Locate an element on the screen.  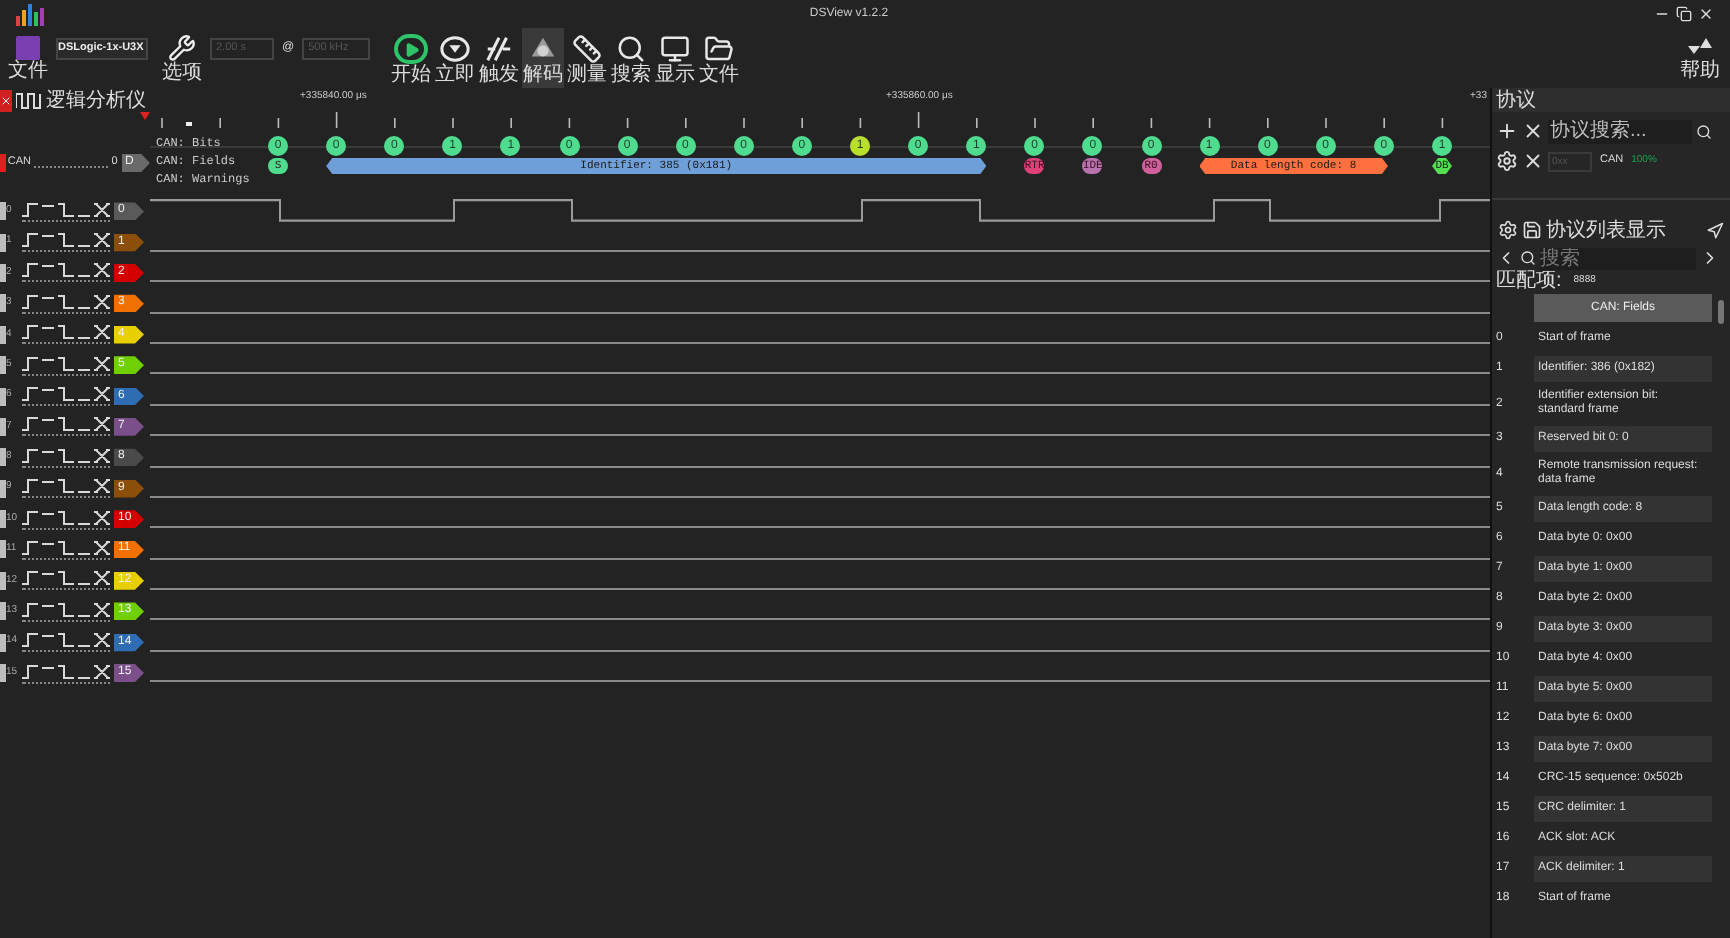
toolbar-button: 触发 is located at coordinates (499, 58).